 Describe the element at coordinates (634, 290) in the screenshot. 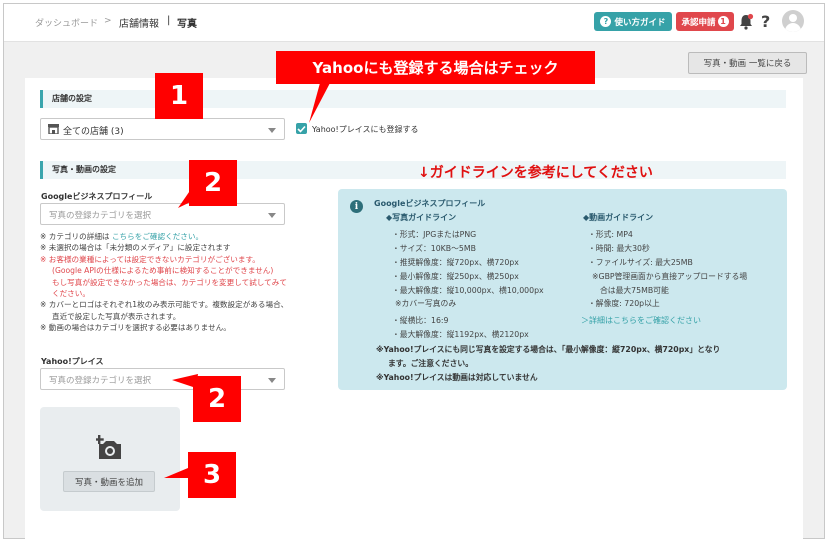

I see `video-guideline-item: 合は最大75MB可能` at that location.